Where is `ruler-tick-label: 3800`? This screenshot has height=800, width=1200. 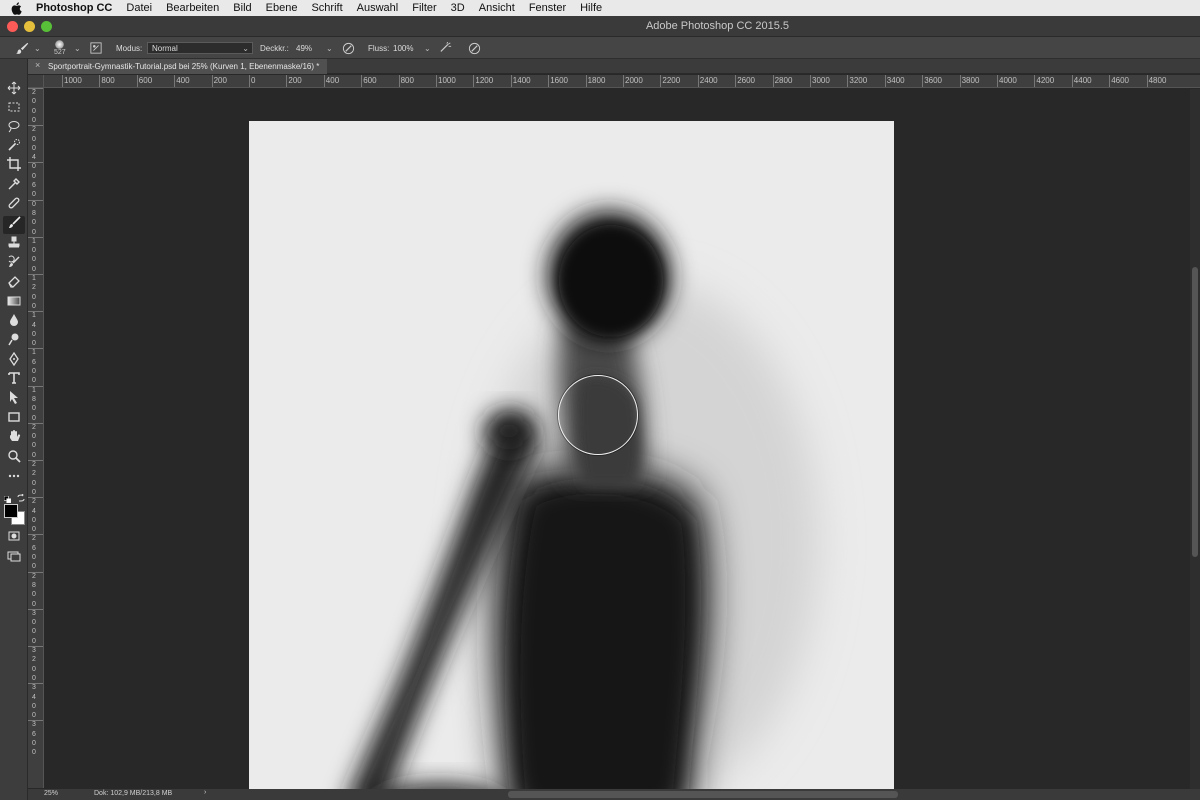
ruler-tick-label: 3800 is located at coordinates (970, 80).